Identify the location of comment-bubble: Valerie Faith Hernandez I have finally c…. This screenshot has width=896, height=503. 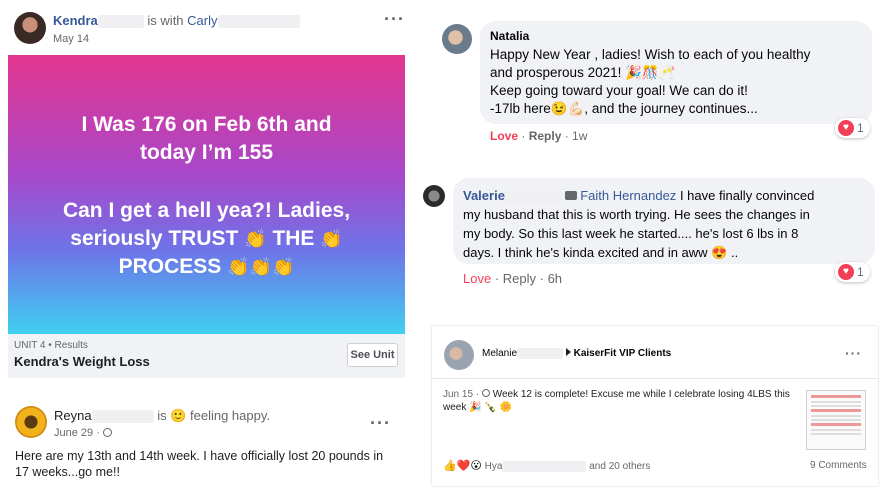
(664, 221).